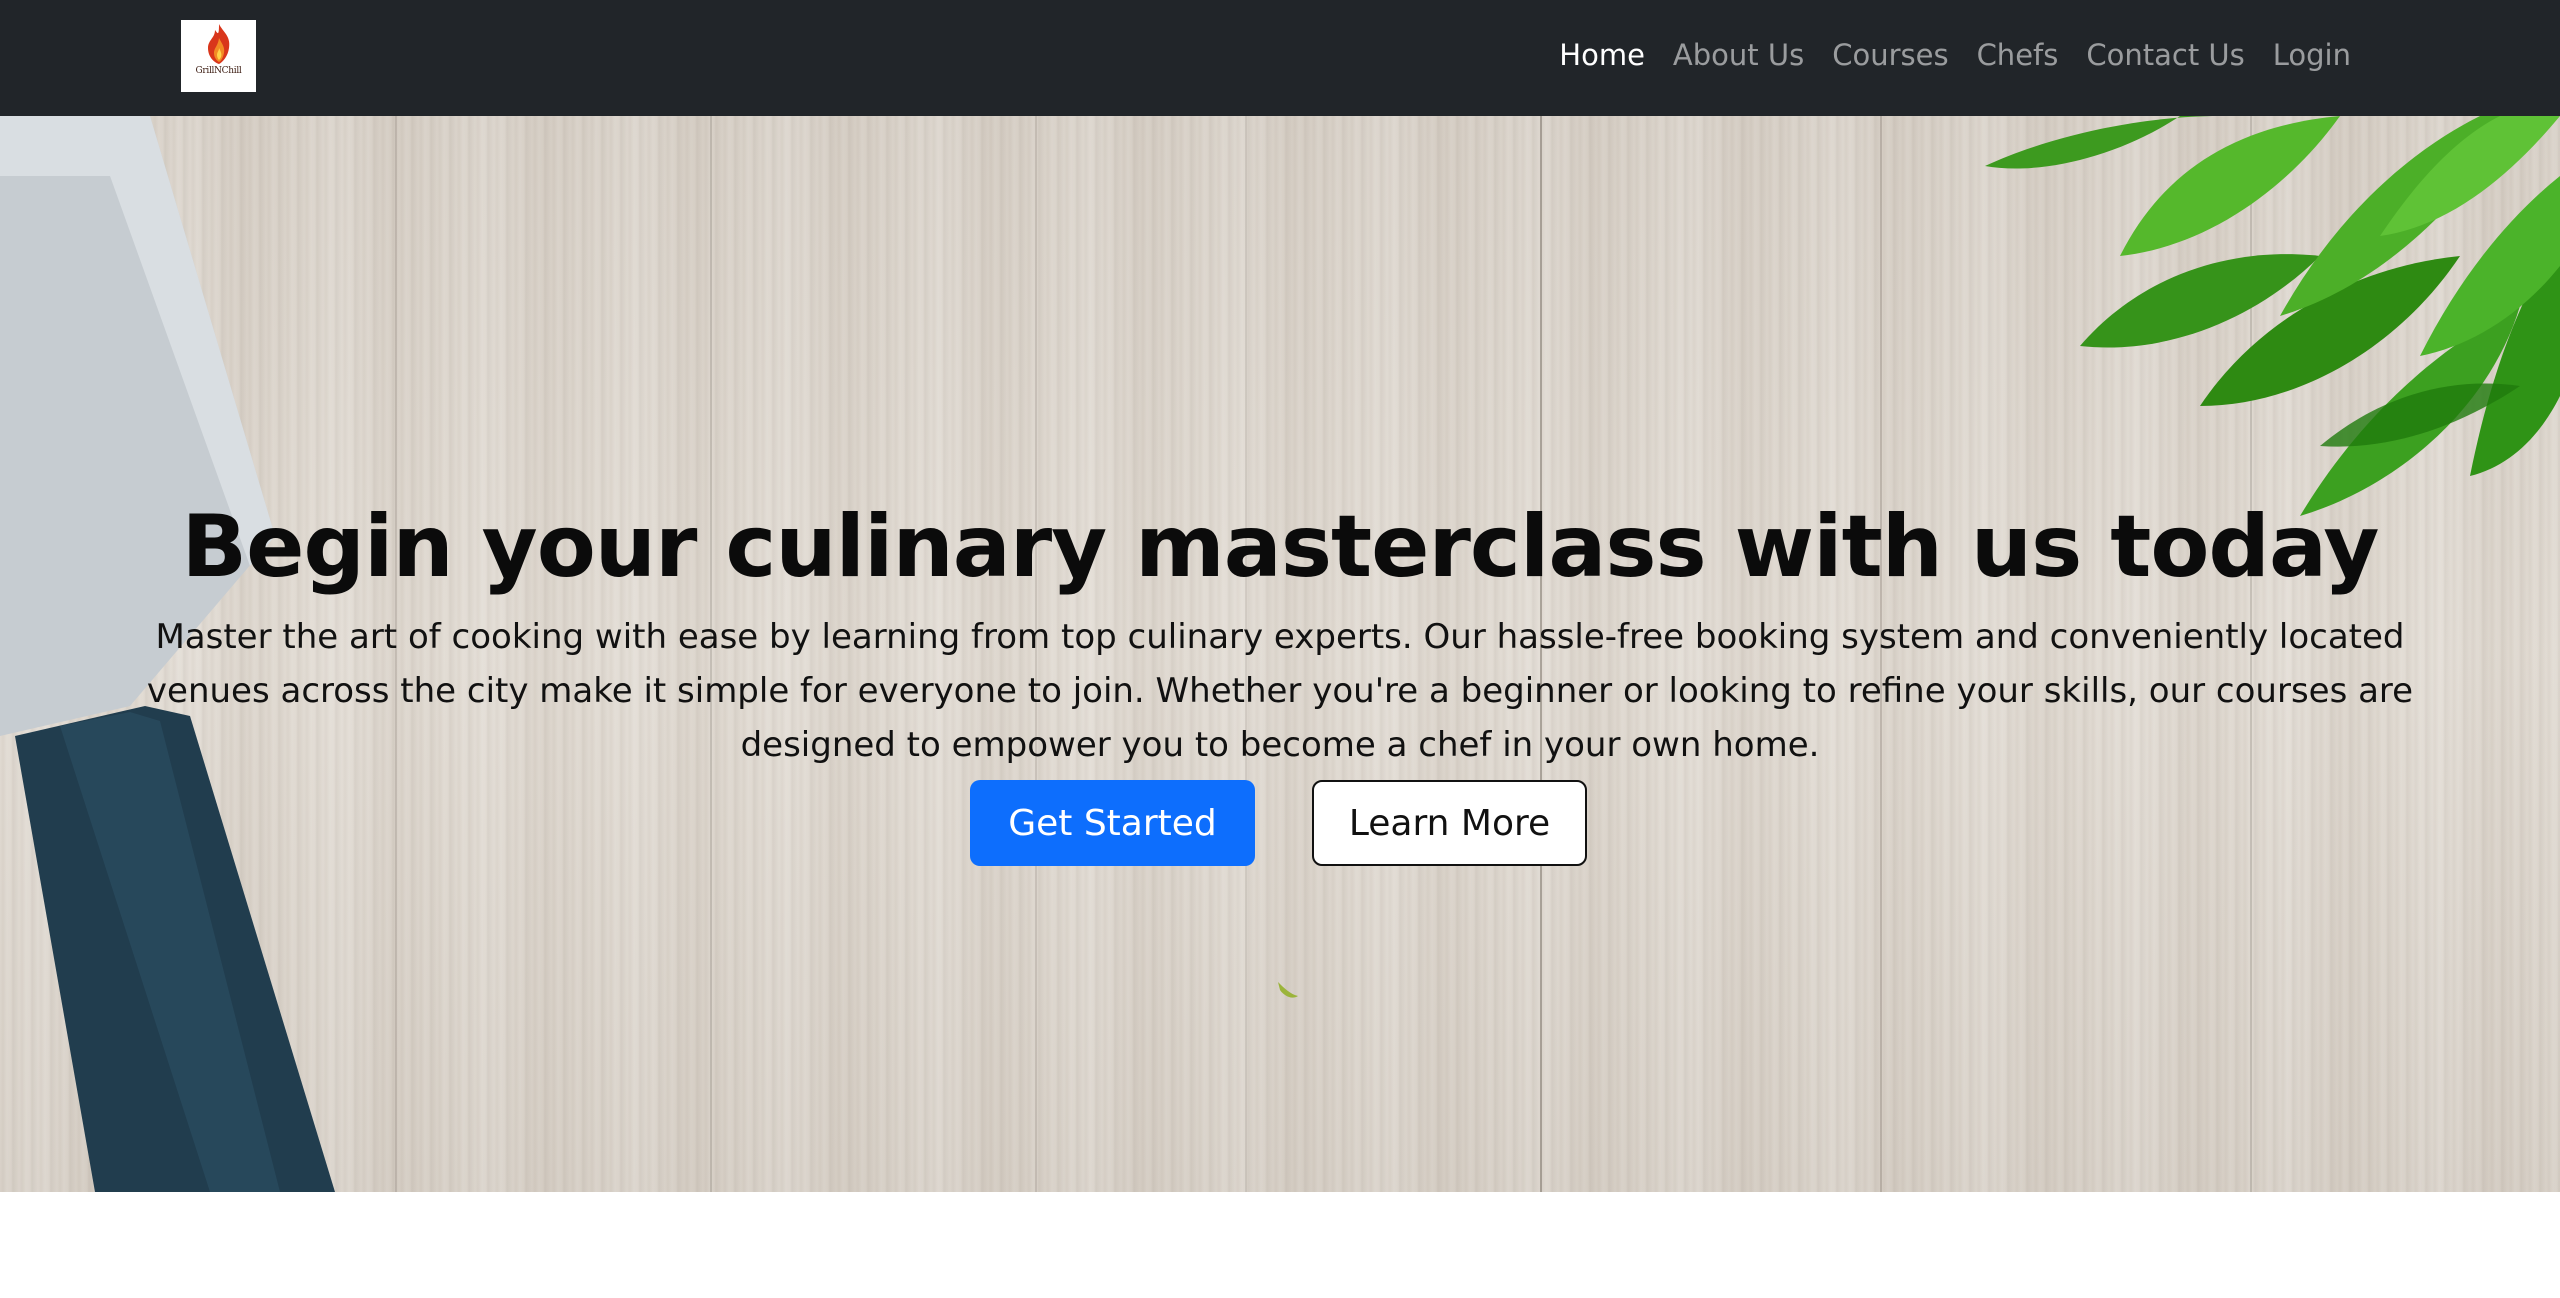 The height and width of the screenshot is (1298, 2560). I want to click on logo-text: GrillNChill, so click(218, 71).